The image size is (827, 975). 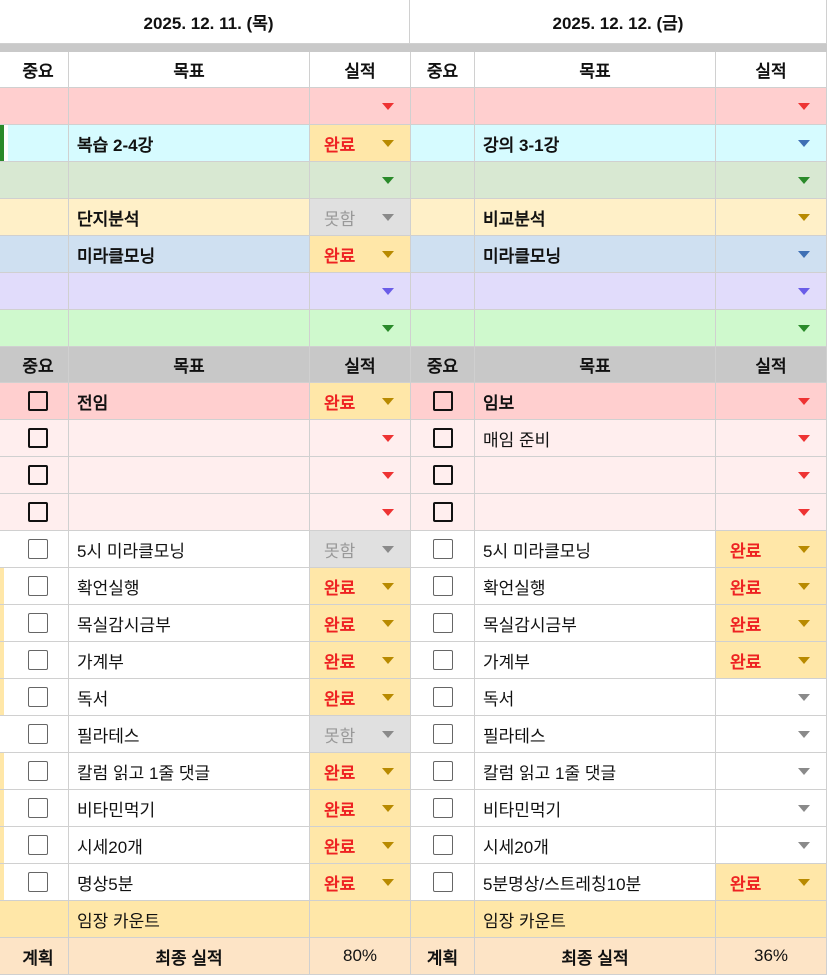 What do you see at coordinates (189, 254) in the screenshot?
I see `goal-cell-day1: 미라클모닝` at bounding box center [189, 254].